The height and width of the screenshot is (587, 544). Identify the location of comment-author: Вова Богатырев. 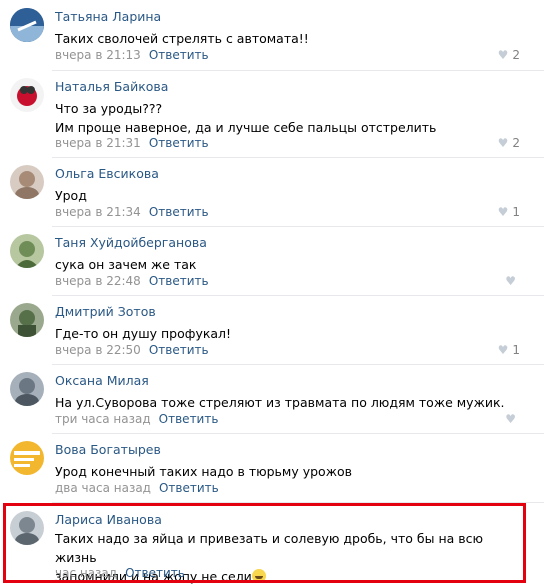
(108, 449).